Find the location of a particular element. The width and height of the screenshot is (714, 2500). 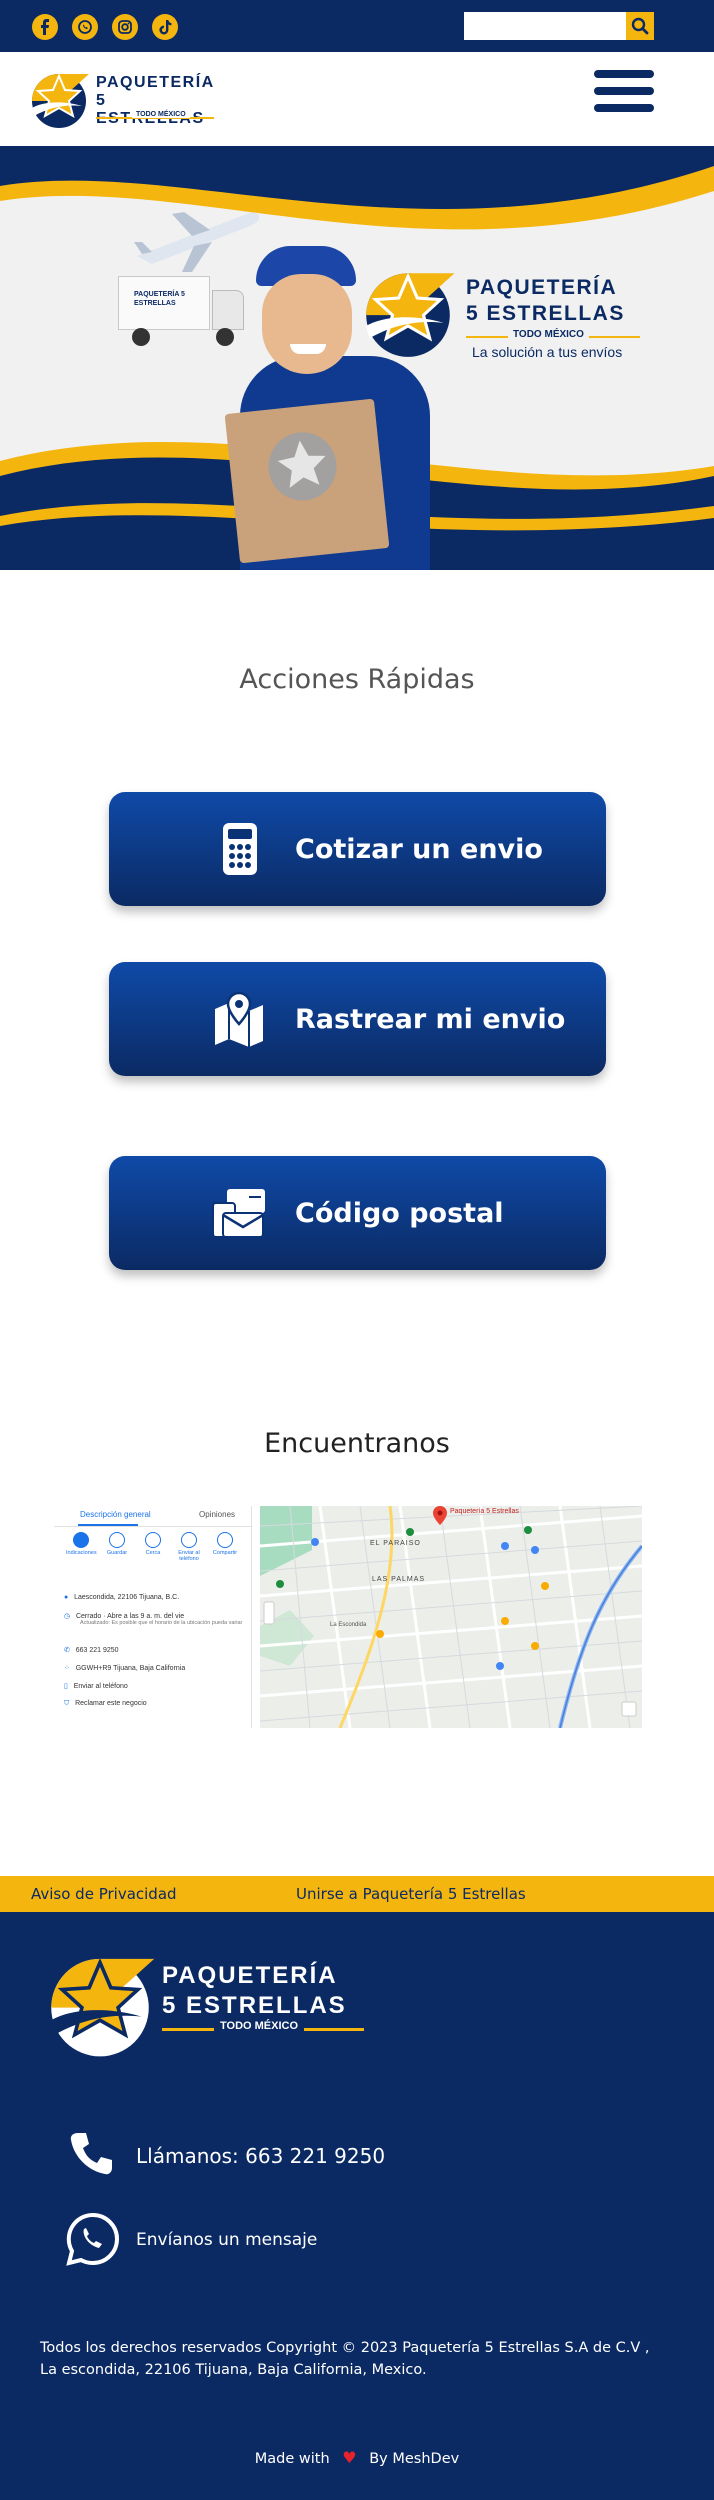

footer-brand-line1: PAQUETERÍA is located at coordinates (250, 1975).